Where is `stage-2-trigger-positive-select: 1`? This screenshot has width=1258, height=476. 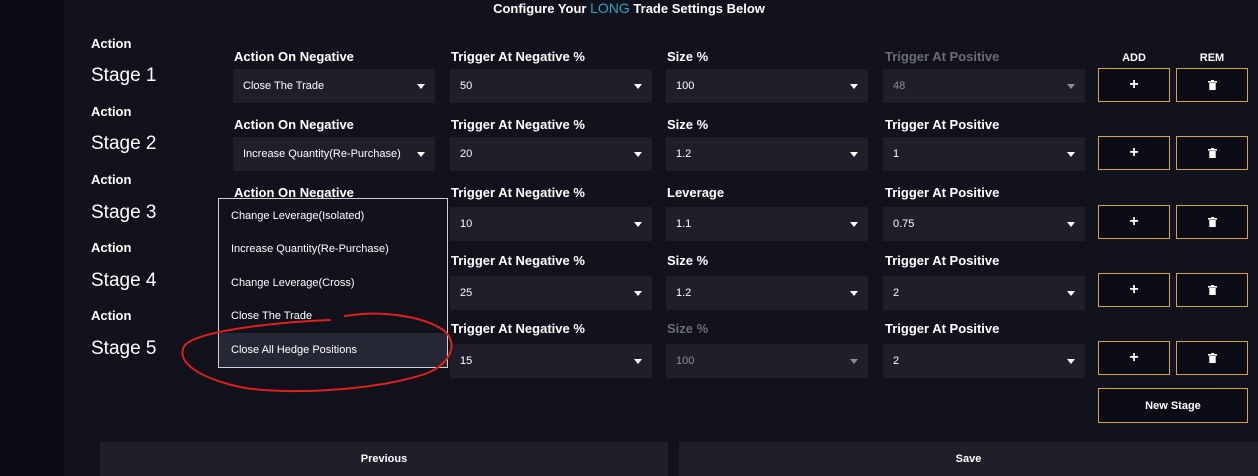
stage-2-trigger-positive-select: 1 is located at coordinates (984, 154).